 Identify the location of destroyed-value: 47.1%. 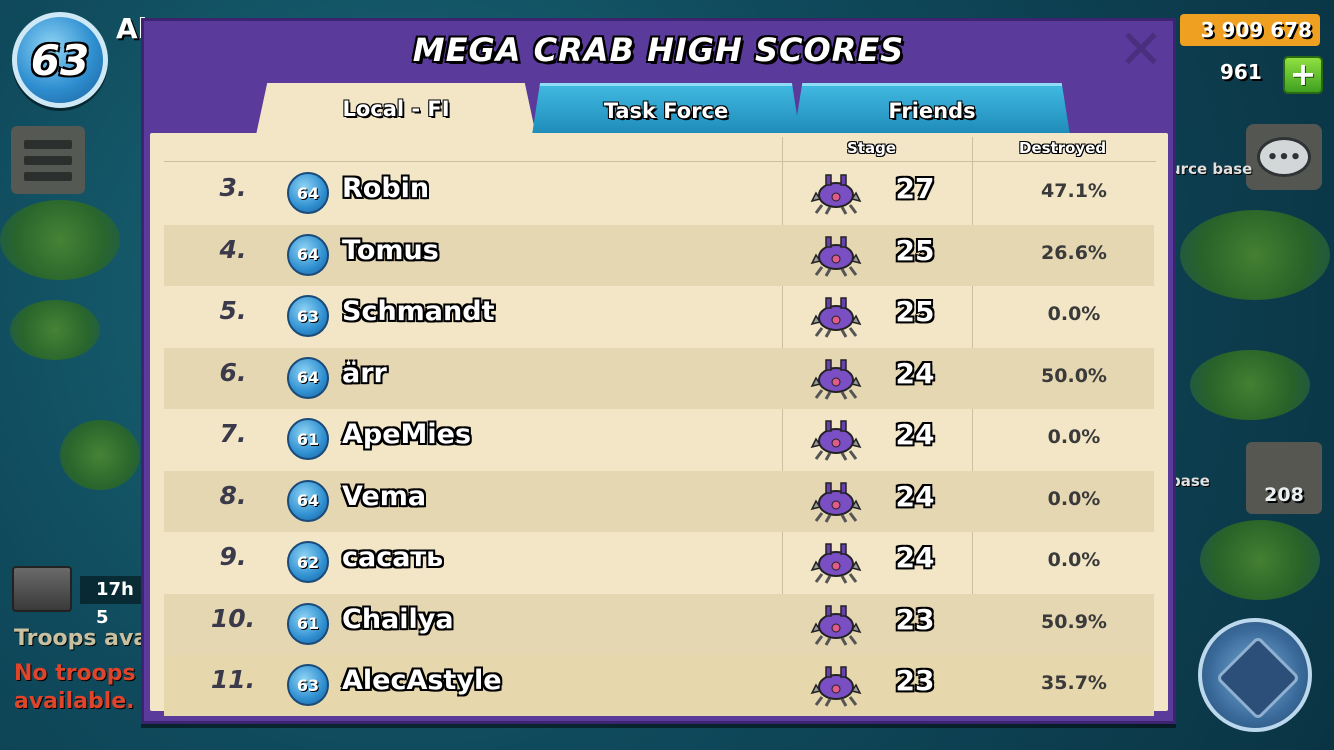
(1074, 191).